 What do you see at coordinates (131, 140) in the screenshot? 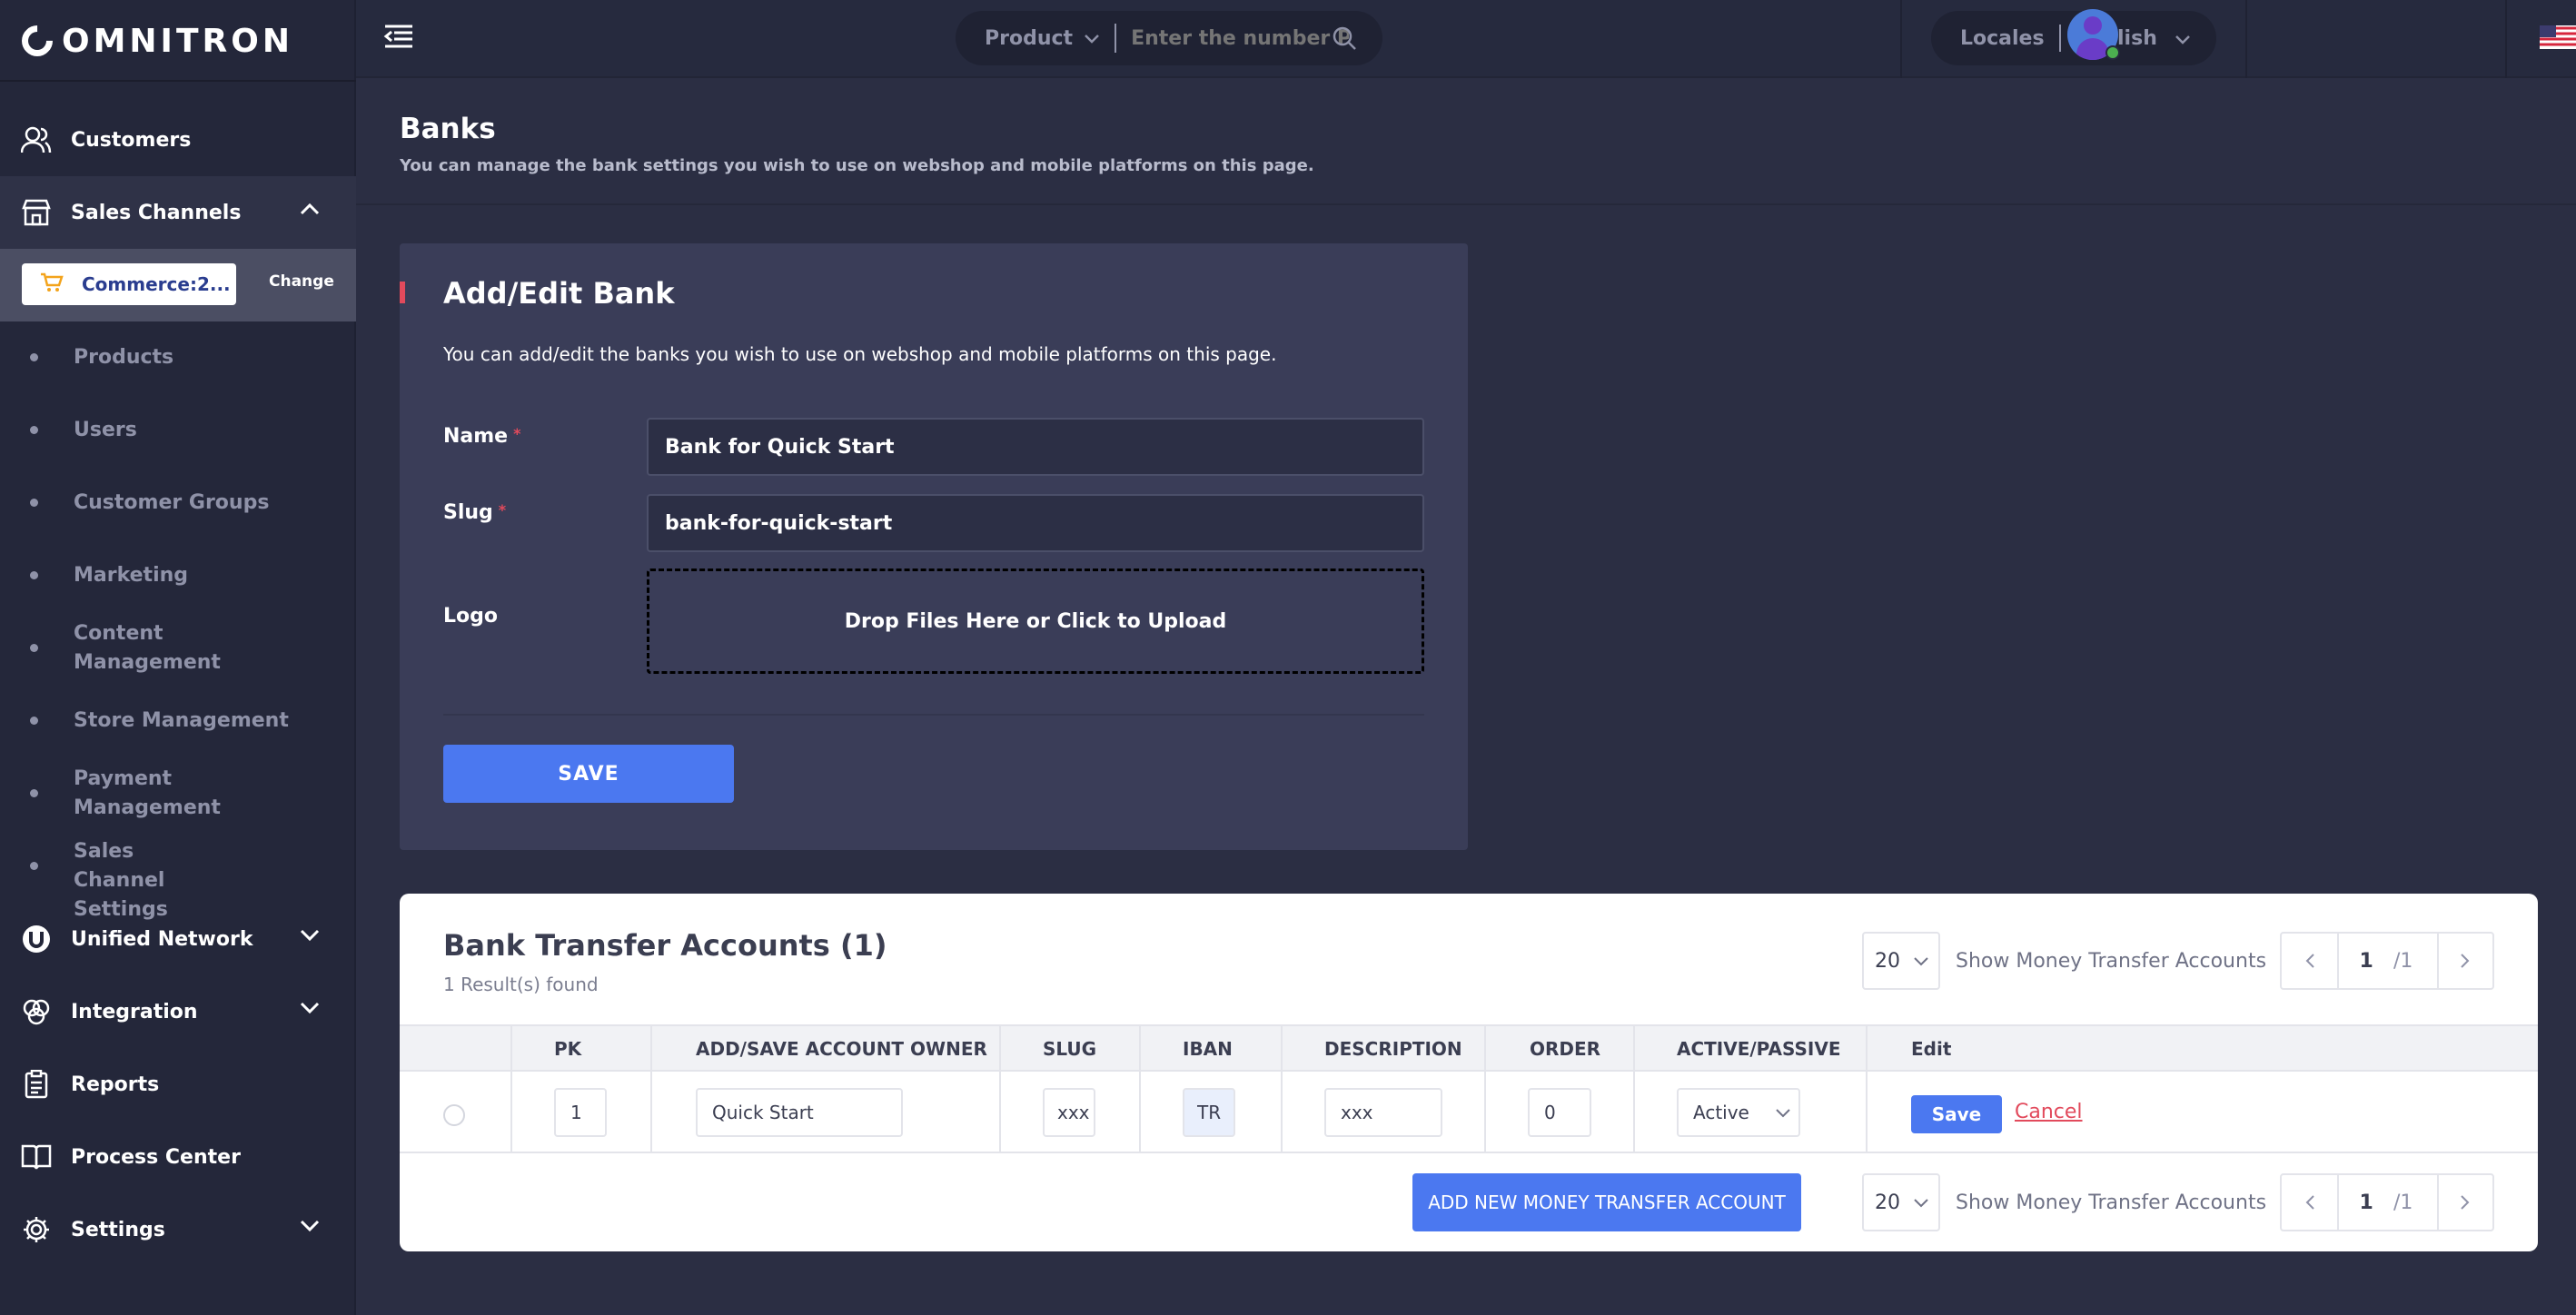
I see `sidebar-item-label: Customers` at bounding box center [131, 140].